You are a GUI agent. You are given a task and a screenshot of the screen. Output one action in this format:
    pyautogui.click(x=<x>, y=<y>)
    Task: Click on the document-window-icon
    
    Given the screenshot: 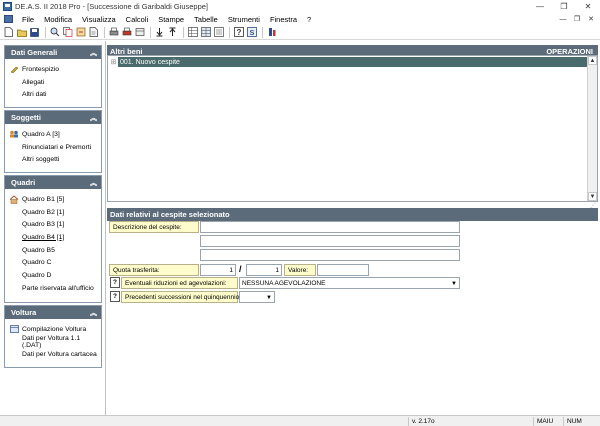 What is the action you would take?
    pyautogui.click(x=8, y=19)
    